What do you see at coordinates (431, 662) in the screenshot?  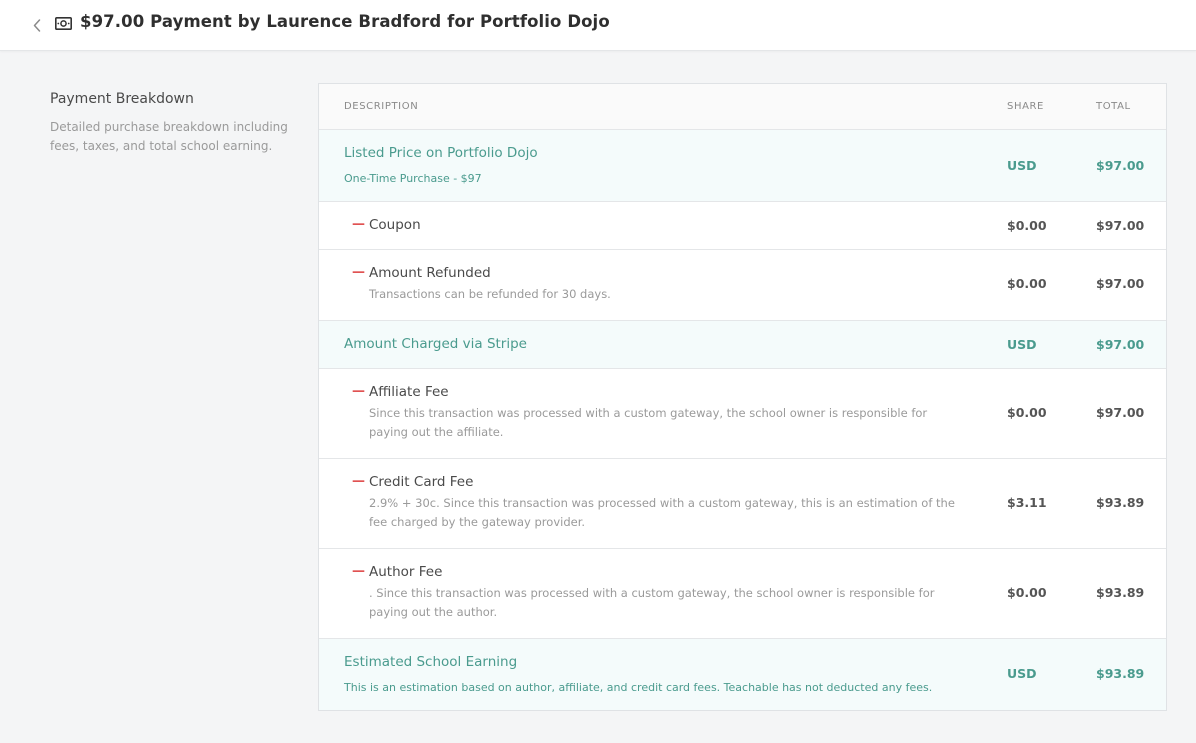 I see `row-label: Estimated School Earning` at bounding box center [431, 662].